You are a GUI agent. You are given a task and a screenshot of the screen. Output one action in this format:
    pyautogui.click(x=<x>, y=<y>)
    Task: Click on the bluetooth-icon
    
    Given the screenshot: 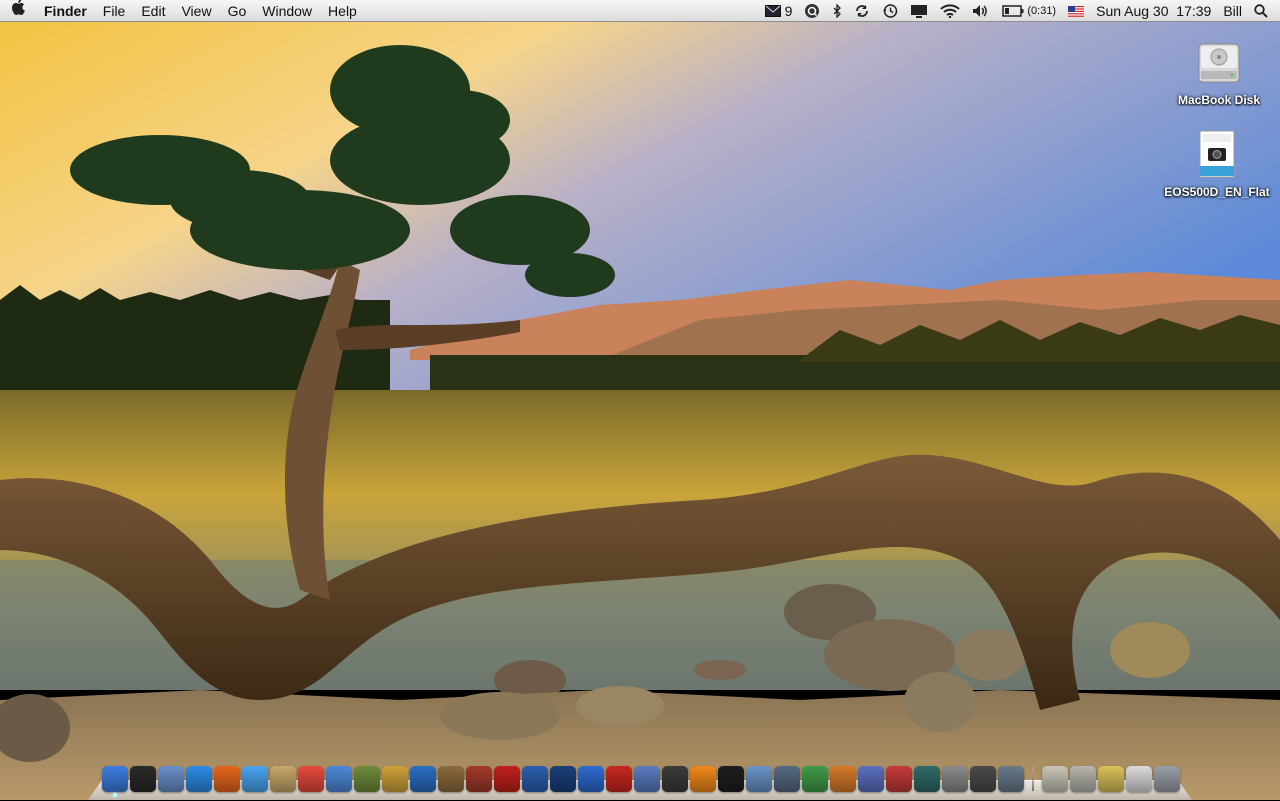 What is the action you would take?
    pyautogui.click(x=837, y=11)
    